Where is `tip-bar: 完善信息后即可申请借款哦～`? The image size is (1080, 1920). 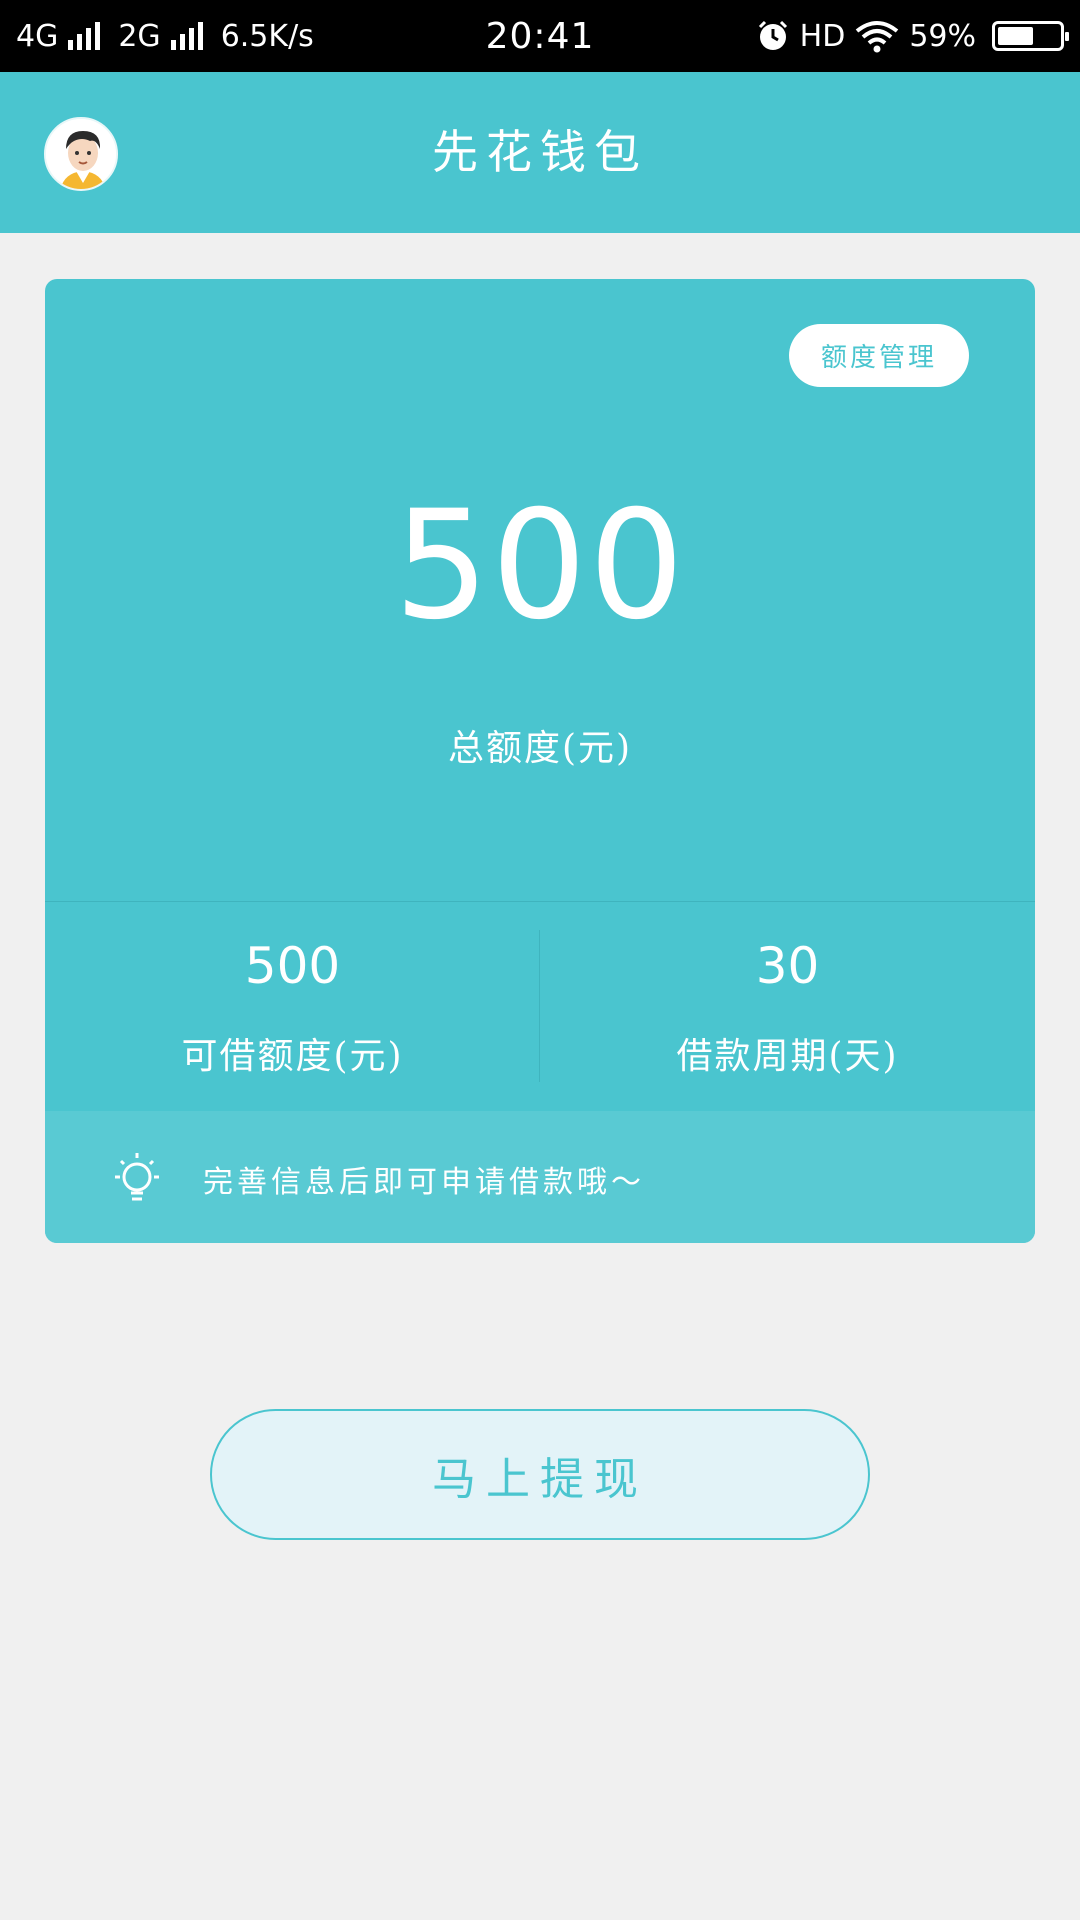
tip-bar: 完善信息后即可申请借款哦～ is located at coordinates (540, 1177).